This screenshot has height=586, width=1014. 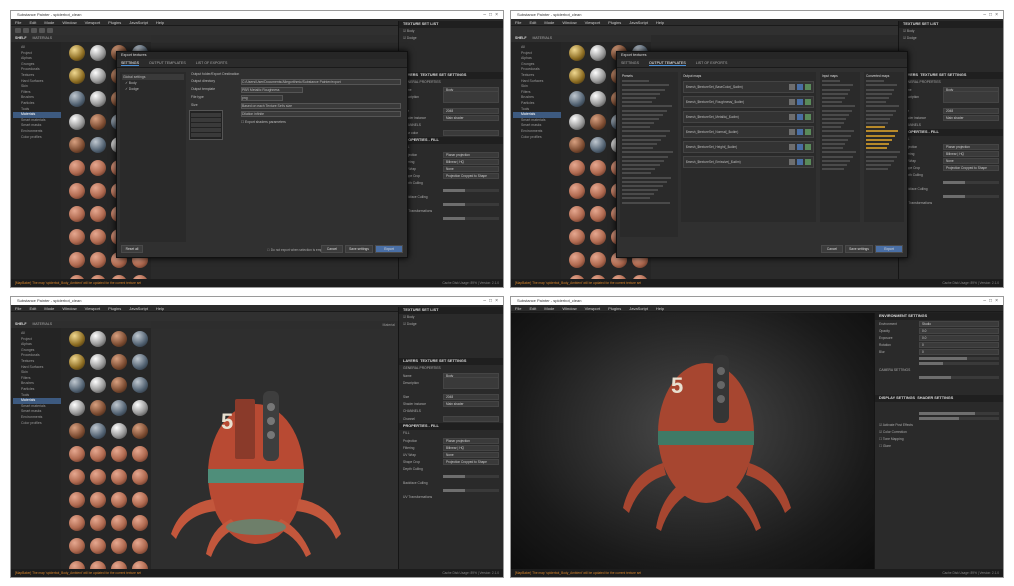 What do you see at coordinates (859, 249) in the screenshot?
I see `save-settings-button: Save settings` at bounding box center [859, 249].